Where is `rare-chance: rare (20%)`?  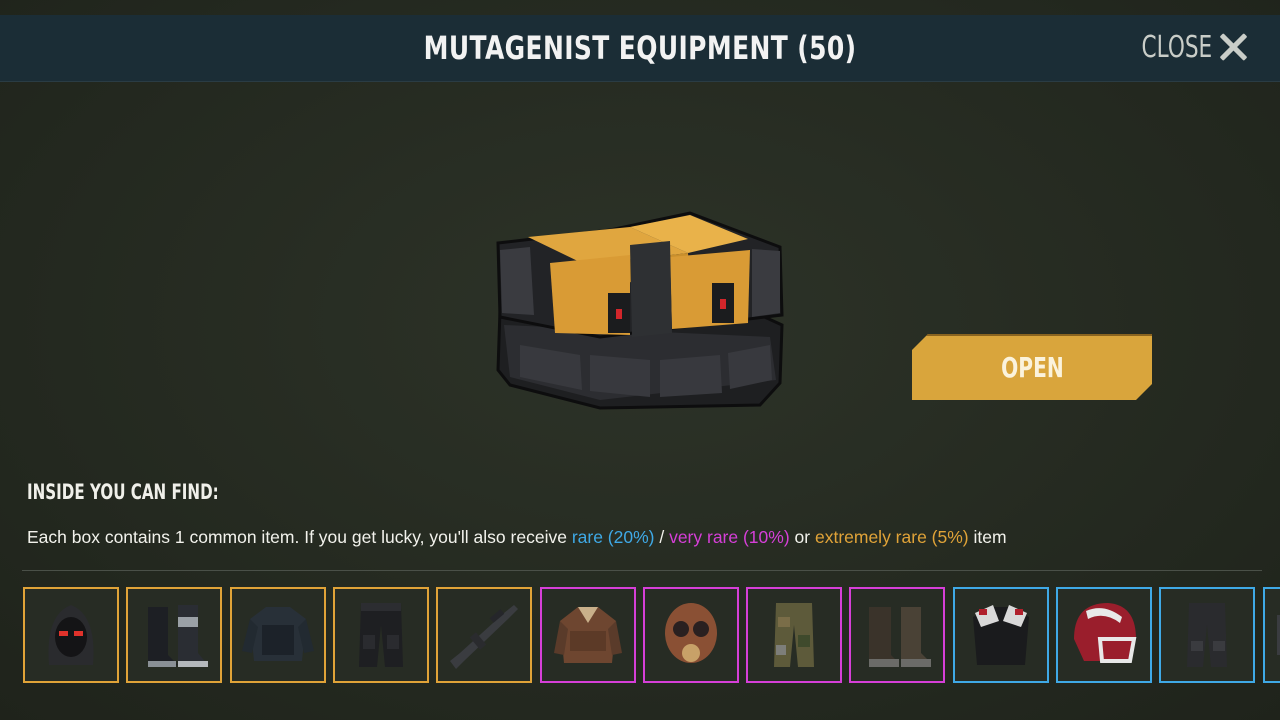
rare-chance: rare (20%) is located at coordinates (613, 537).